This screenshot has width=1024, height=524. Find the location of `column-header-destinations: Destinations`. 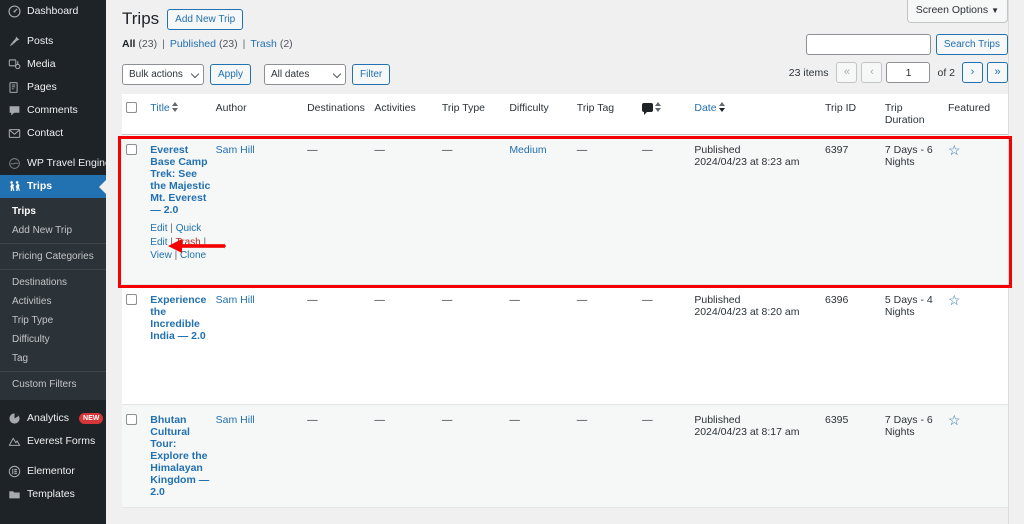

column-header-destinations: Destinations is located at coordinates (341, 114).